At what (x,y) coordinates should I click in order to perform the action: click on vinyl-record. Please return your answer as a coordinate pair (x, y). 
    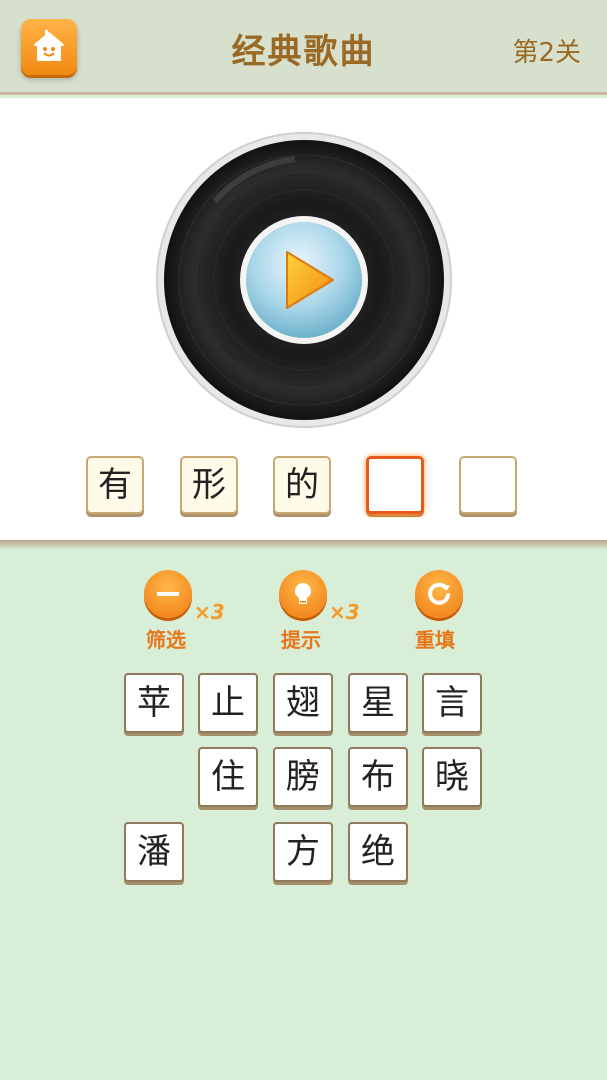
    Looking at the image, I should click on (304, 280).